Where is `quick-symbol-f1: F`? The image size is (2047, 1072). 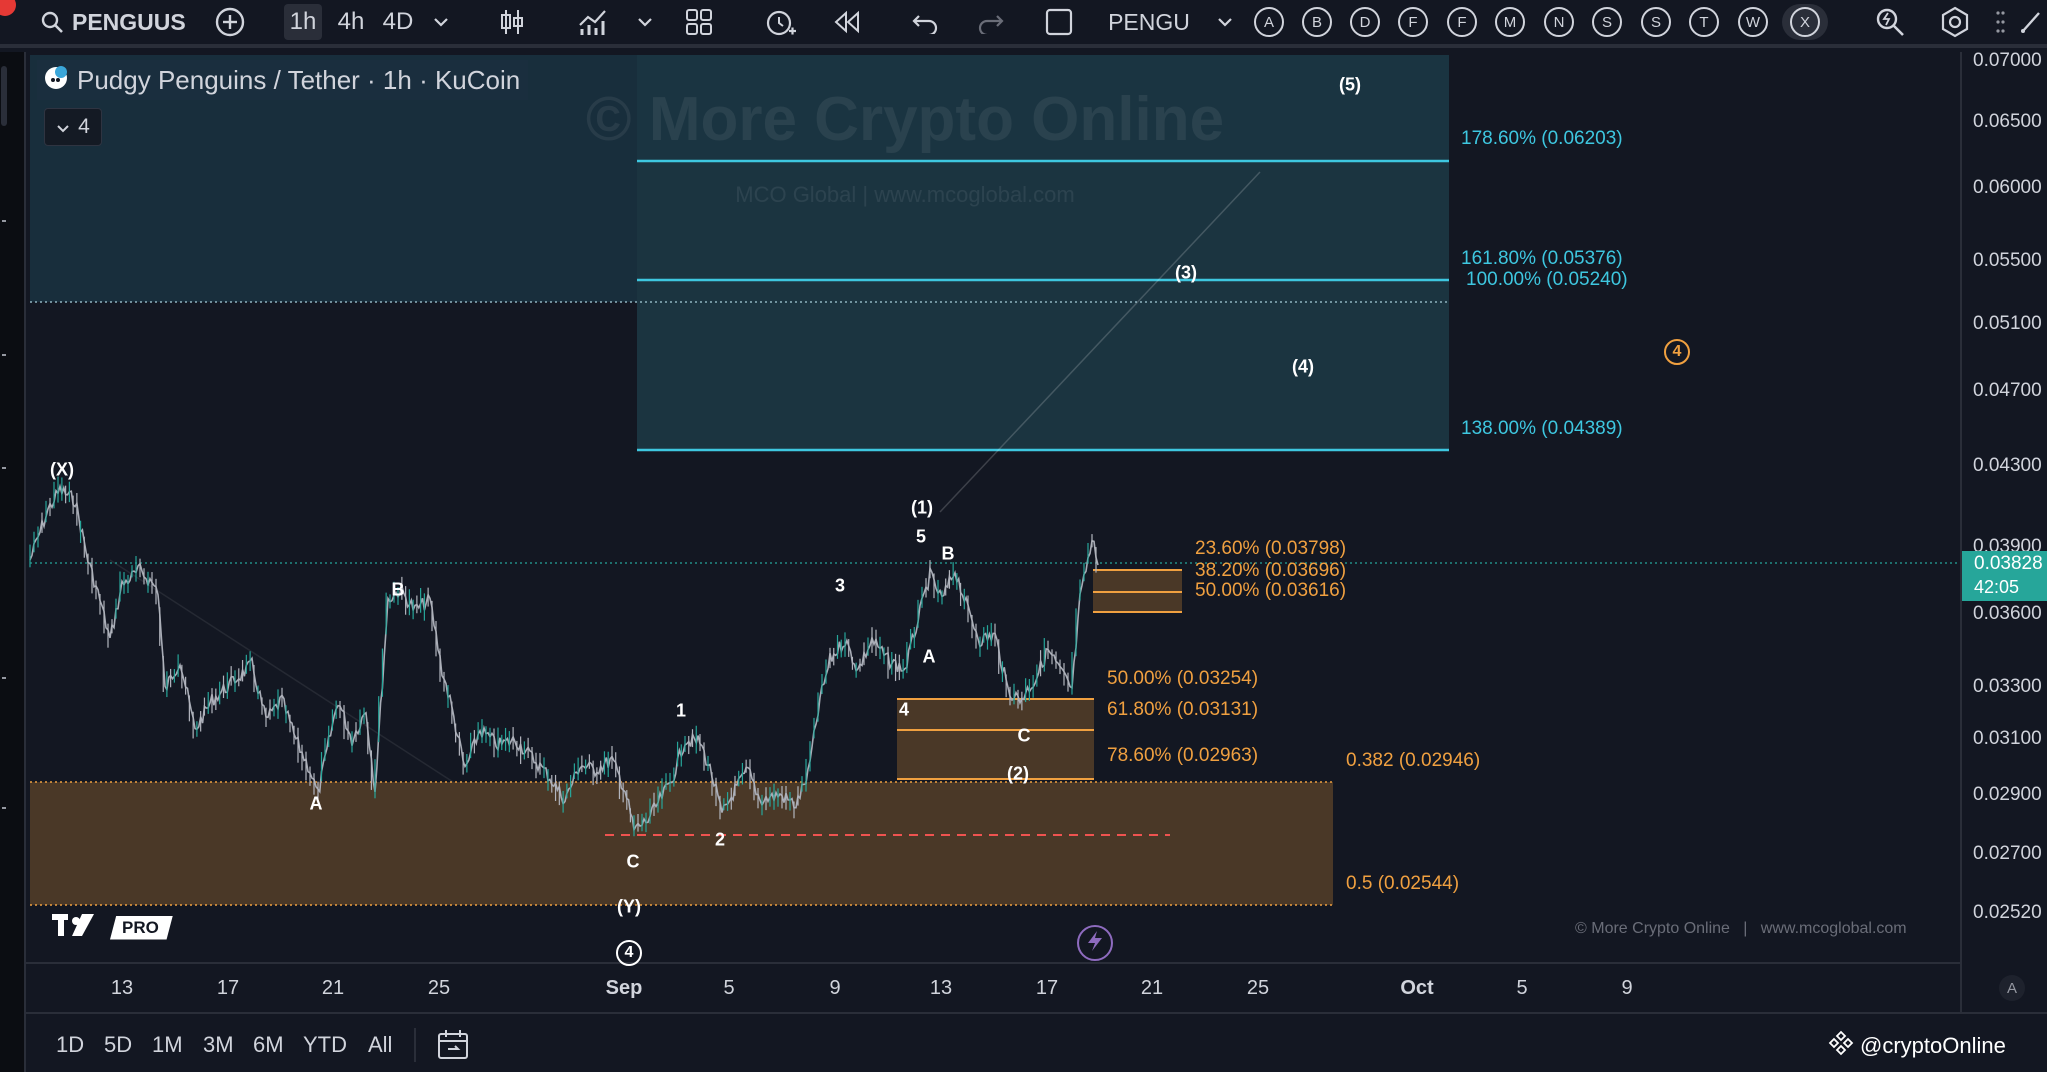
quick-symbol-f1: F is located at coordinates (1413, 22).